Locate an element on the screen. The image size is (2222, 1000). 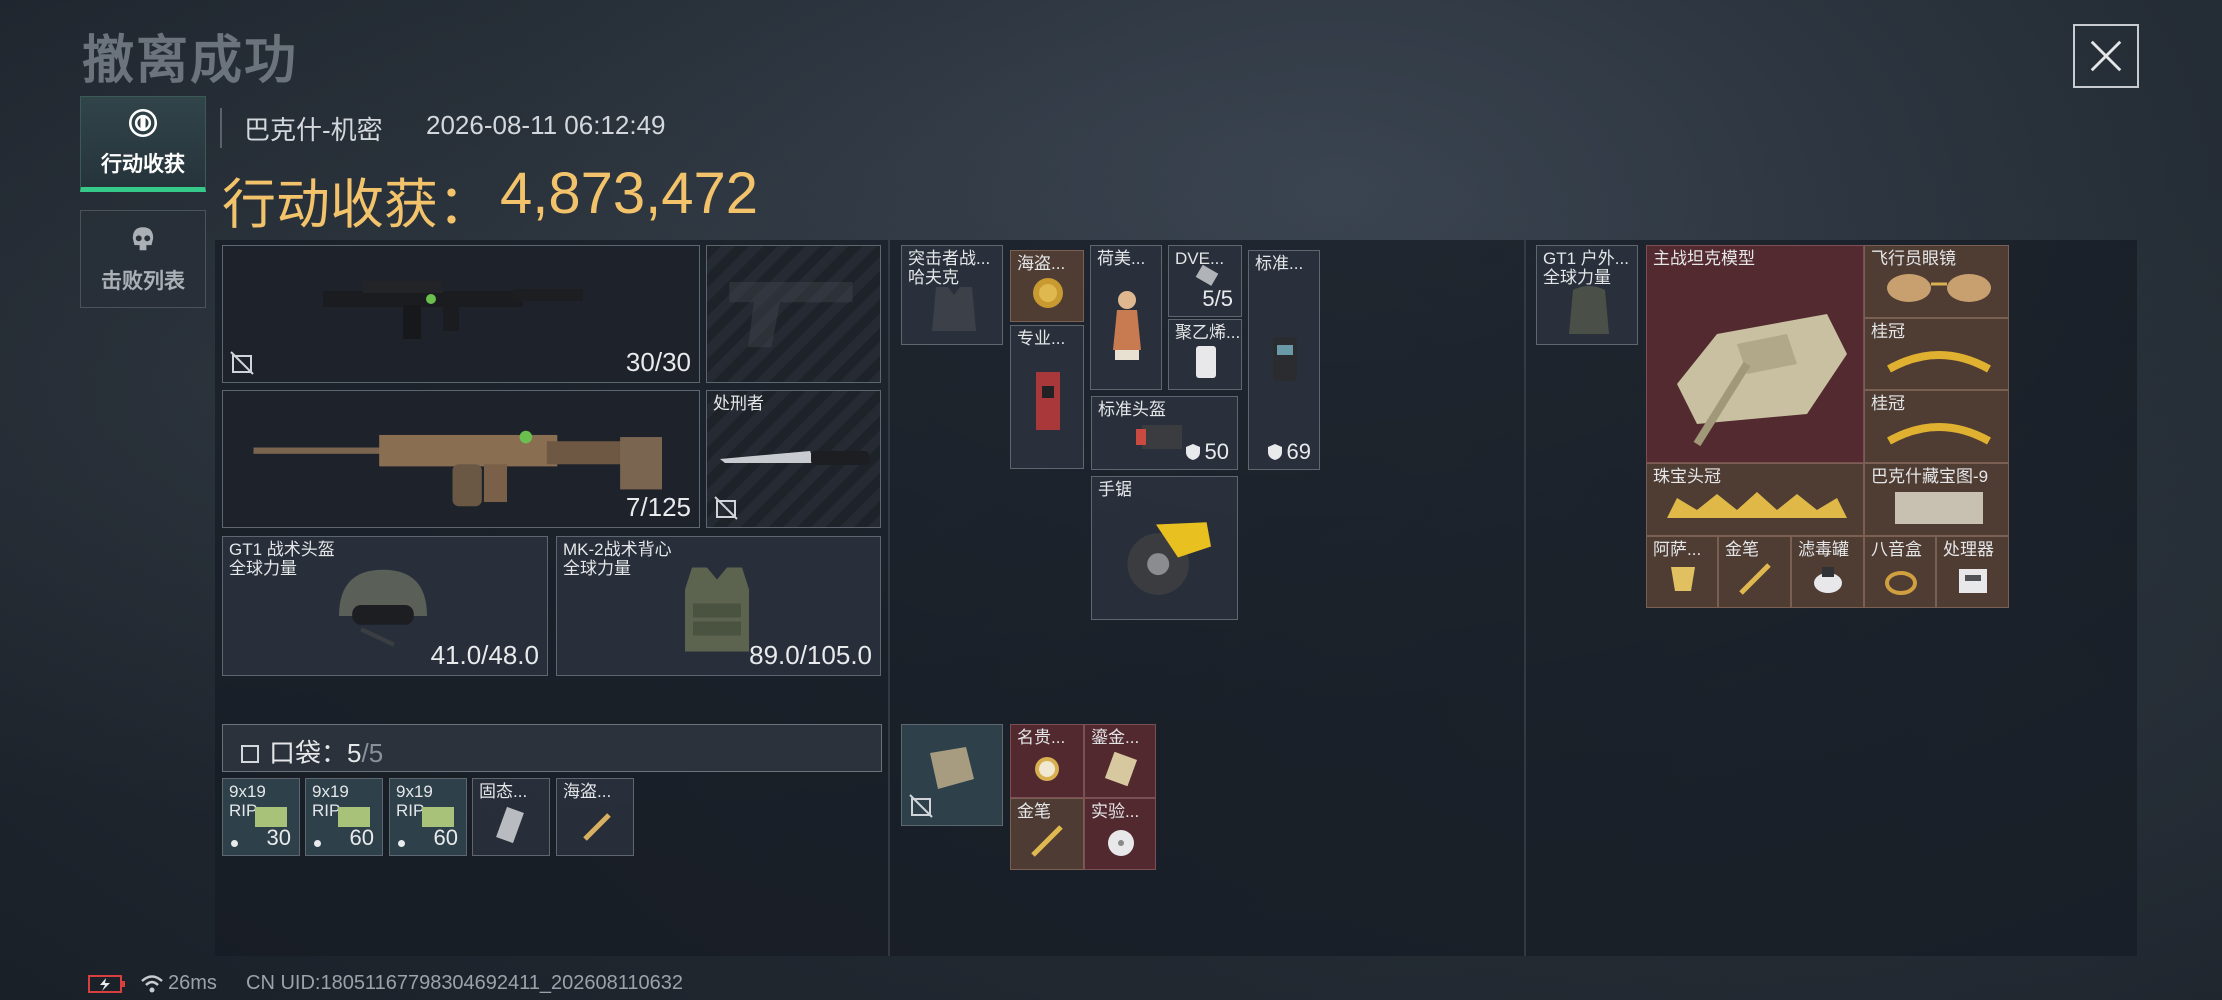
glasses-icon is located at coordinates (1939, 288).